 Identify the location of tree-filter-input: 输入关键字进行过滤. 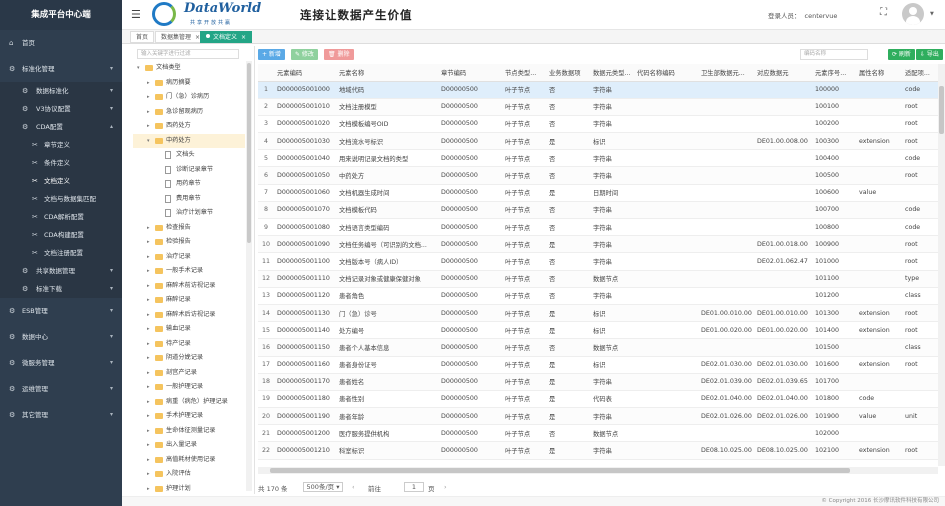
(188, 54).